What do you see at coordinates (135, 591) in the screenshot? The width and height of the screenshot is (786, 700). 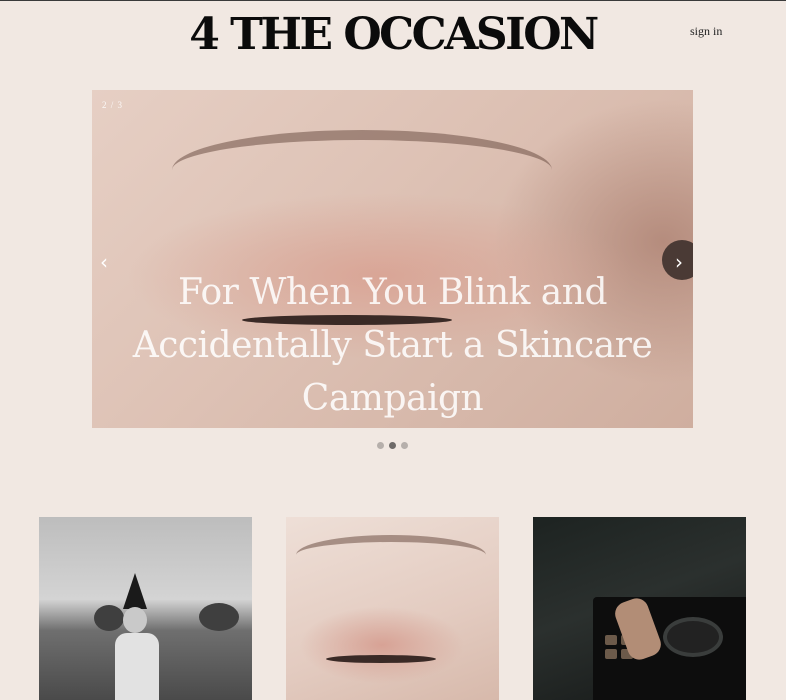 I see `witch-hat-detail` at bounding box center [135, 591].